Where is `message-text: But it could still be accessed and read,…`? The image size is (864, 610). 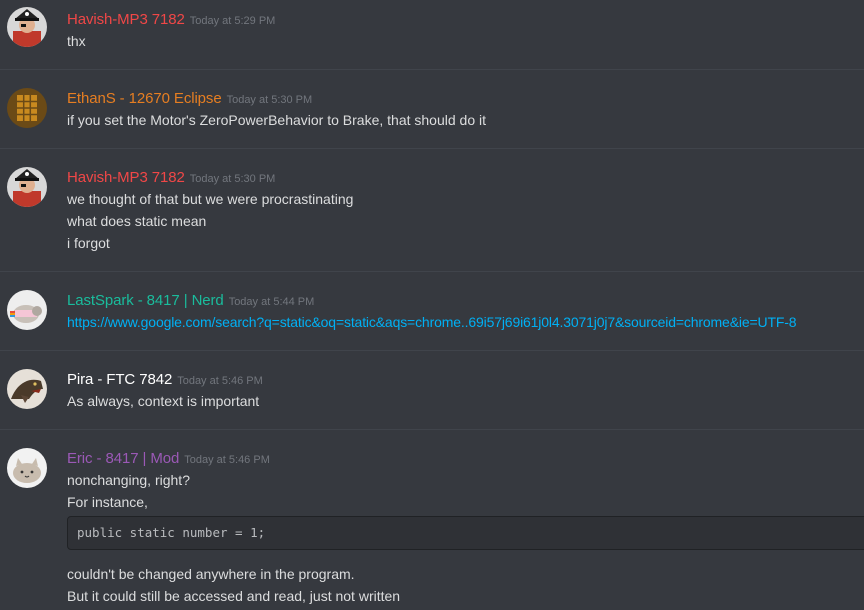 message-text: But it could still be accessed and read,… is located at coordinates (234, 596).